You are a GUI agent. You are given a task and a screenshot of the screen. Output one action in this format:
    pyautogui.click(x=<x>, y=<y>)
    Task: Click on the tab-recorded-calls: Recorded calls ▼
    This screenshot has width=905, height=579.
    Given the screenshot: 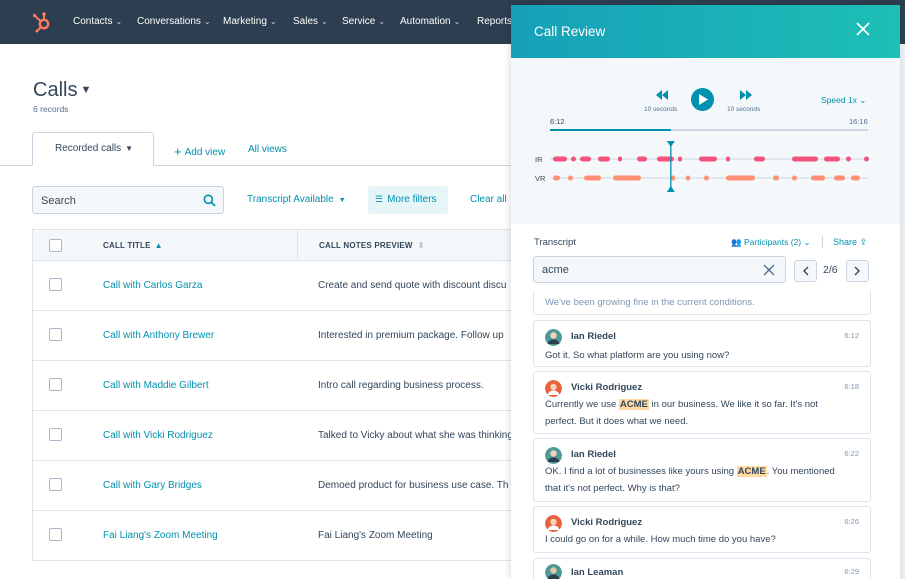 What is the action you would take?
    pyautogui.click(x=93, y=149)
    